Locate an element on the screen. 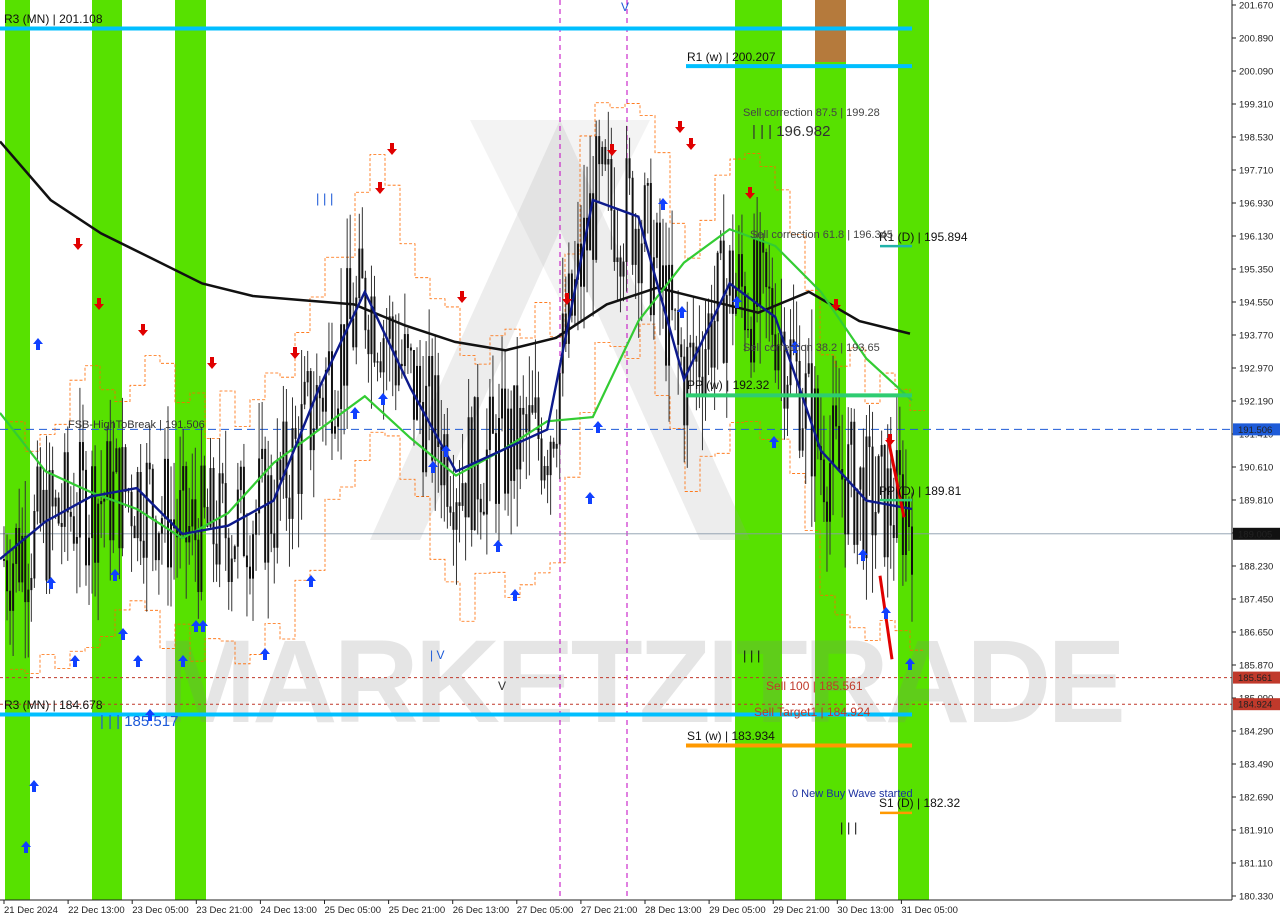  annotation-text: | | | 185.517 is located at coordinates (139, 721).